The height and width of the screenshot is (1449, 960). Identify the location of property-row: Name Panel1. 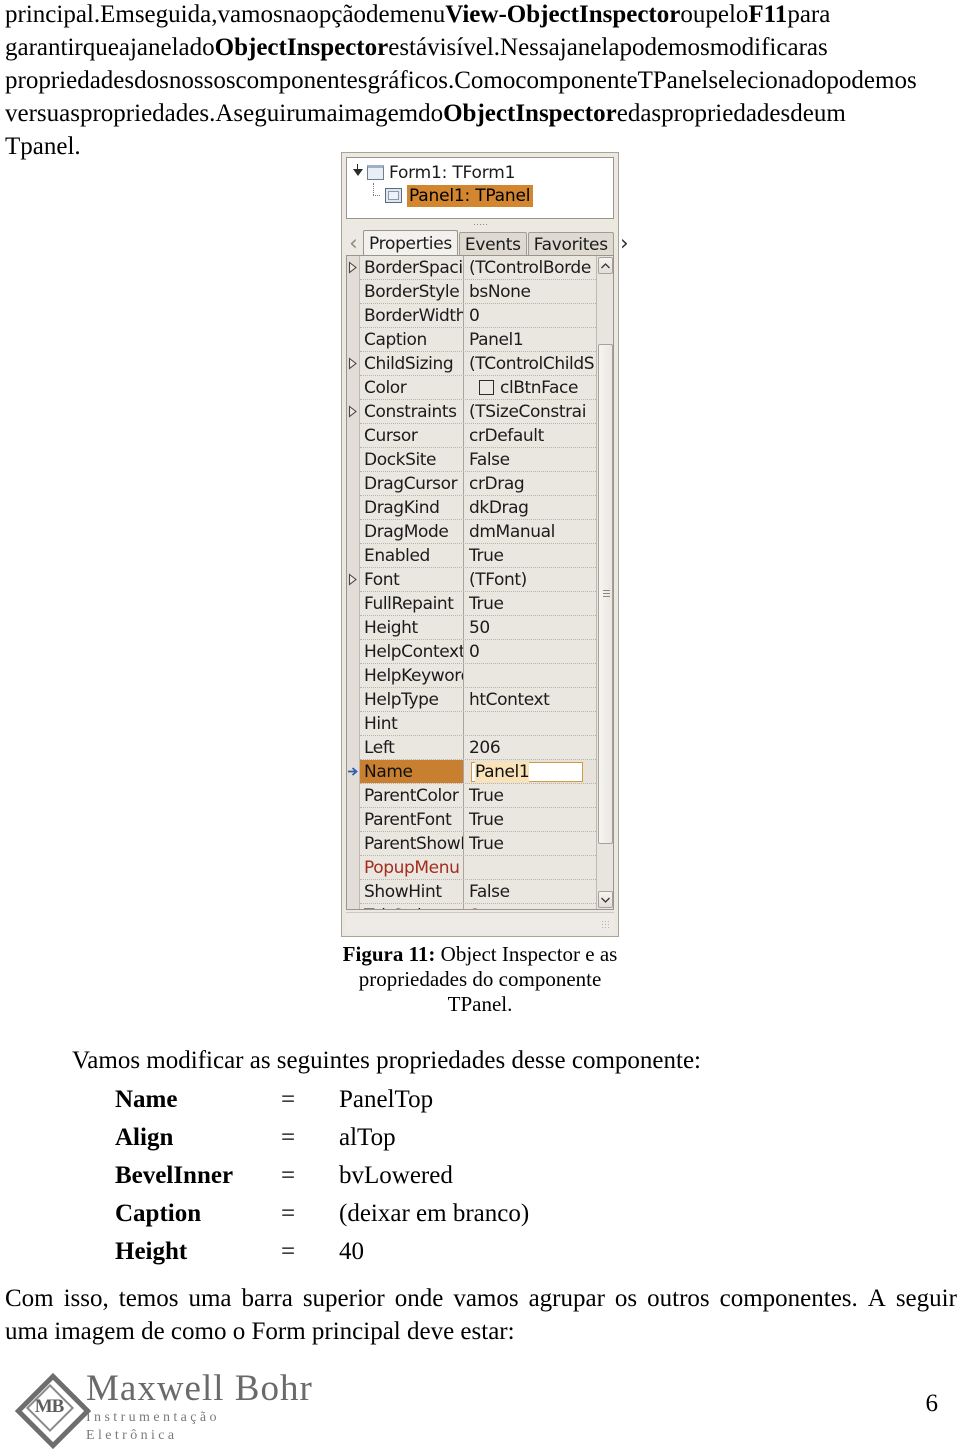
(472, 772).